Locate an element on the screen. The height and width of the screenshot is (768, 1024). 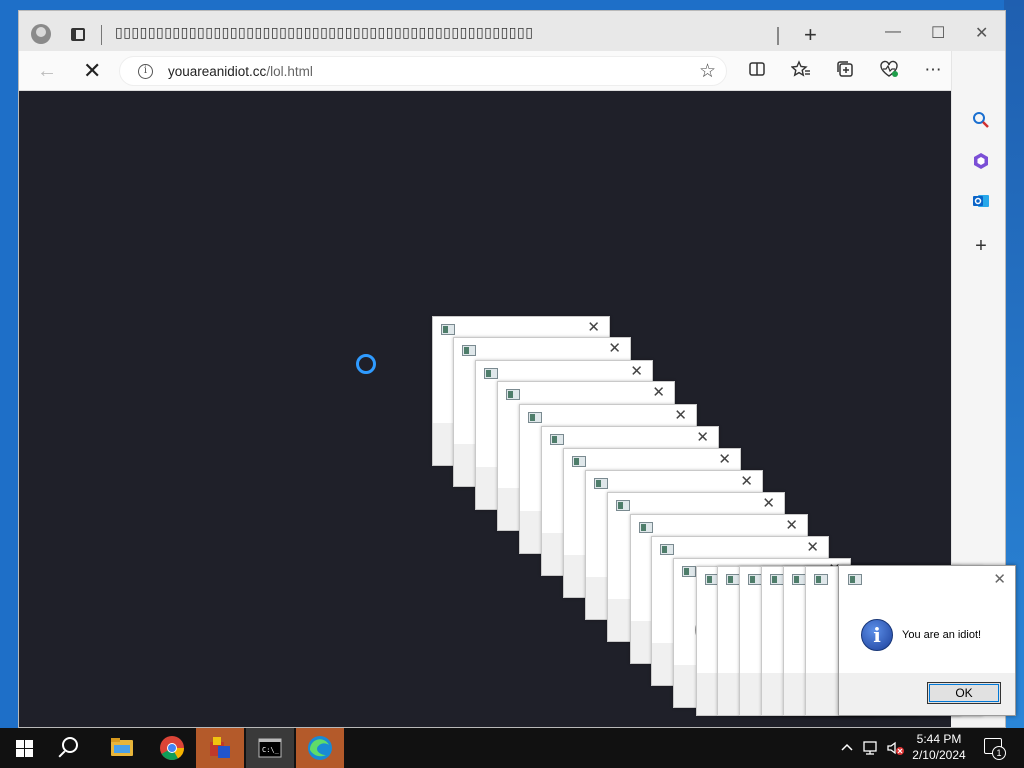
command-prompt-icon: C:\_ is located at coordinates (270, 748).